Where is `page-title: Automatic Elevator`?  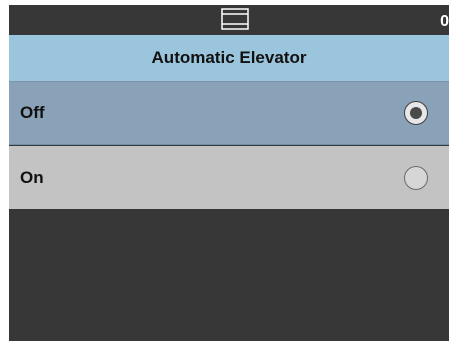 page-title: Automatic Elevator is located at coordinates (229, 57).